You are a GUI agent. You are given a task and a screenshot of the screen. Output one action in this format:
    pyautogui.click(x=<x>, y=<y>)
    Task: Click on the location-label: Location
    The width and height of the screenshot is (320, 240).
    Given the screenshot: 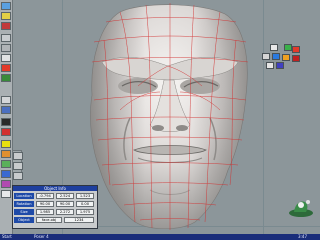 What is the action you would take?
    pyautogui.click(x=24, y=196)
    